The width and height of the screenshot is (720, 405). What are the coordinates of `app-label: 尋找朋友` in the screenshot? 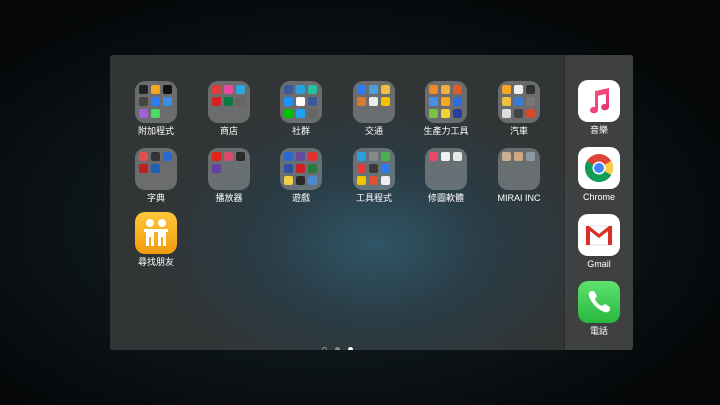 It's located at (155, 262).